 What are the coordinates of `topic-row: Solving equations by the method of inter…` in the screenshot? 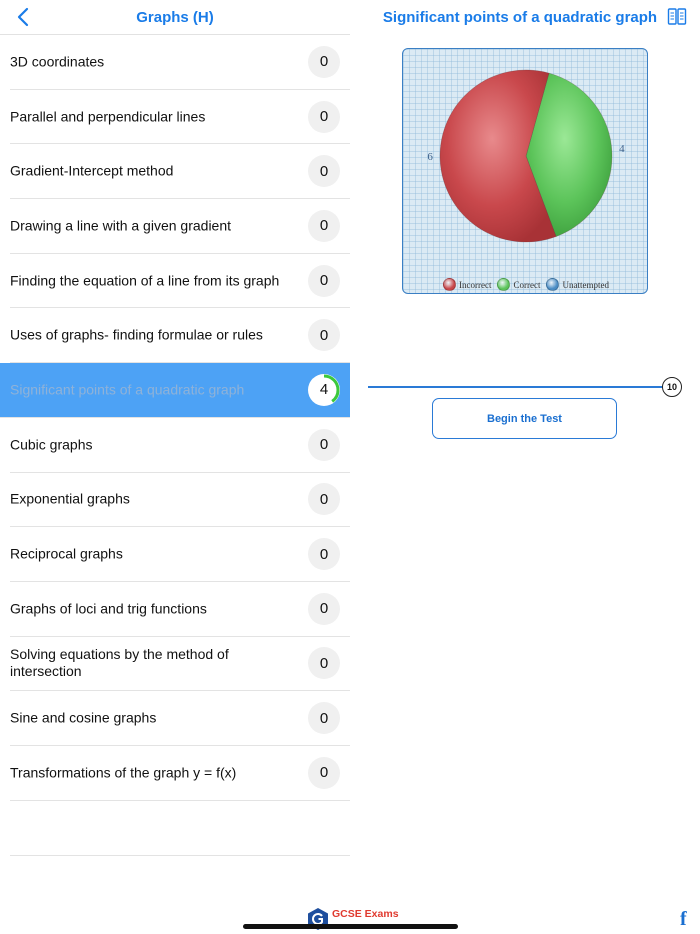 It's located at (180, 664).